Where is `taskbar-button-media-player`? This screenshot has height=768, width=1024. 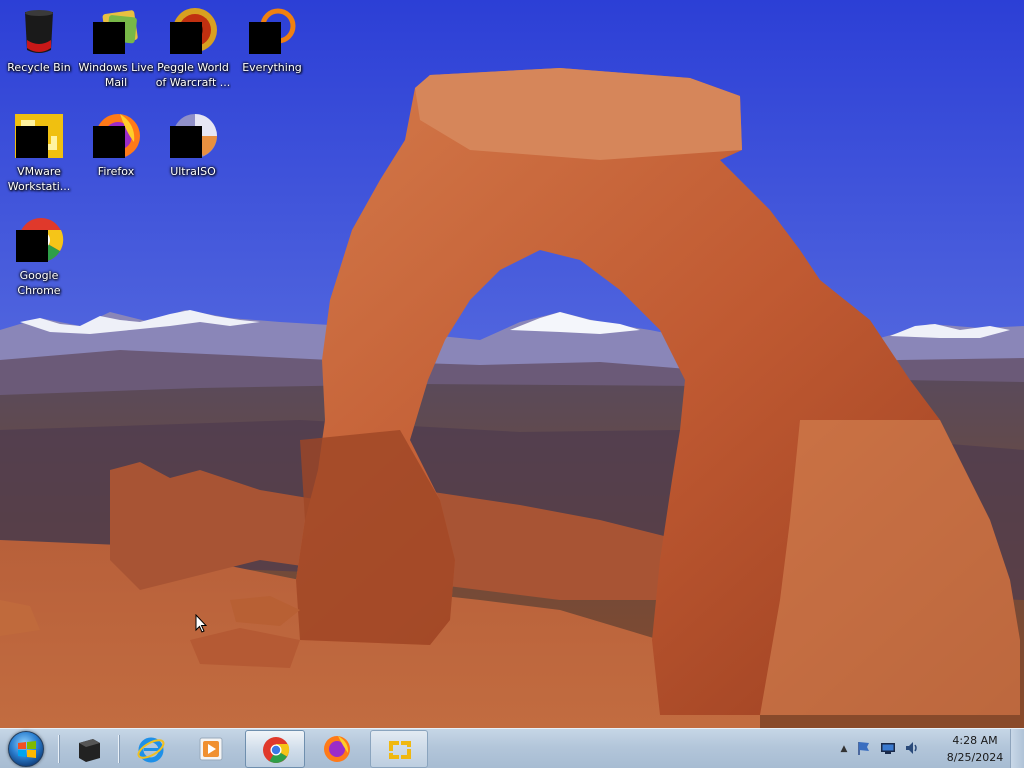
taskbar-button-media-player is located at coordinates (210, 749).